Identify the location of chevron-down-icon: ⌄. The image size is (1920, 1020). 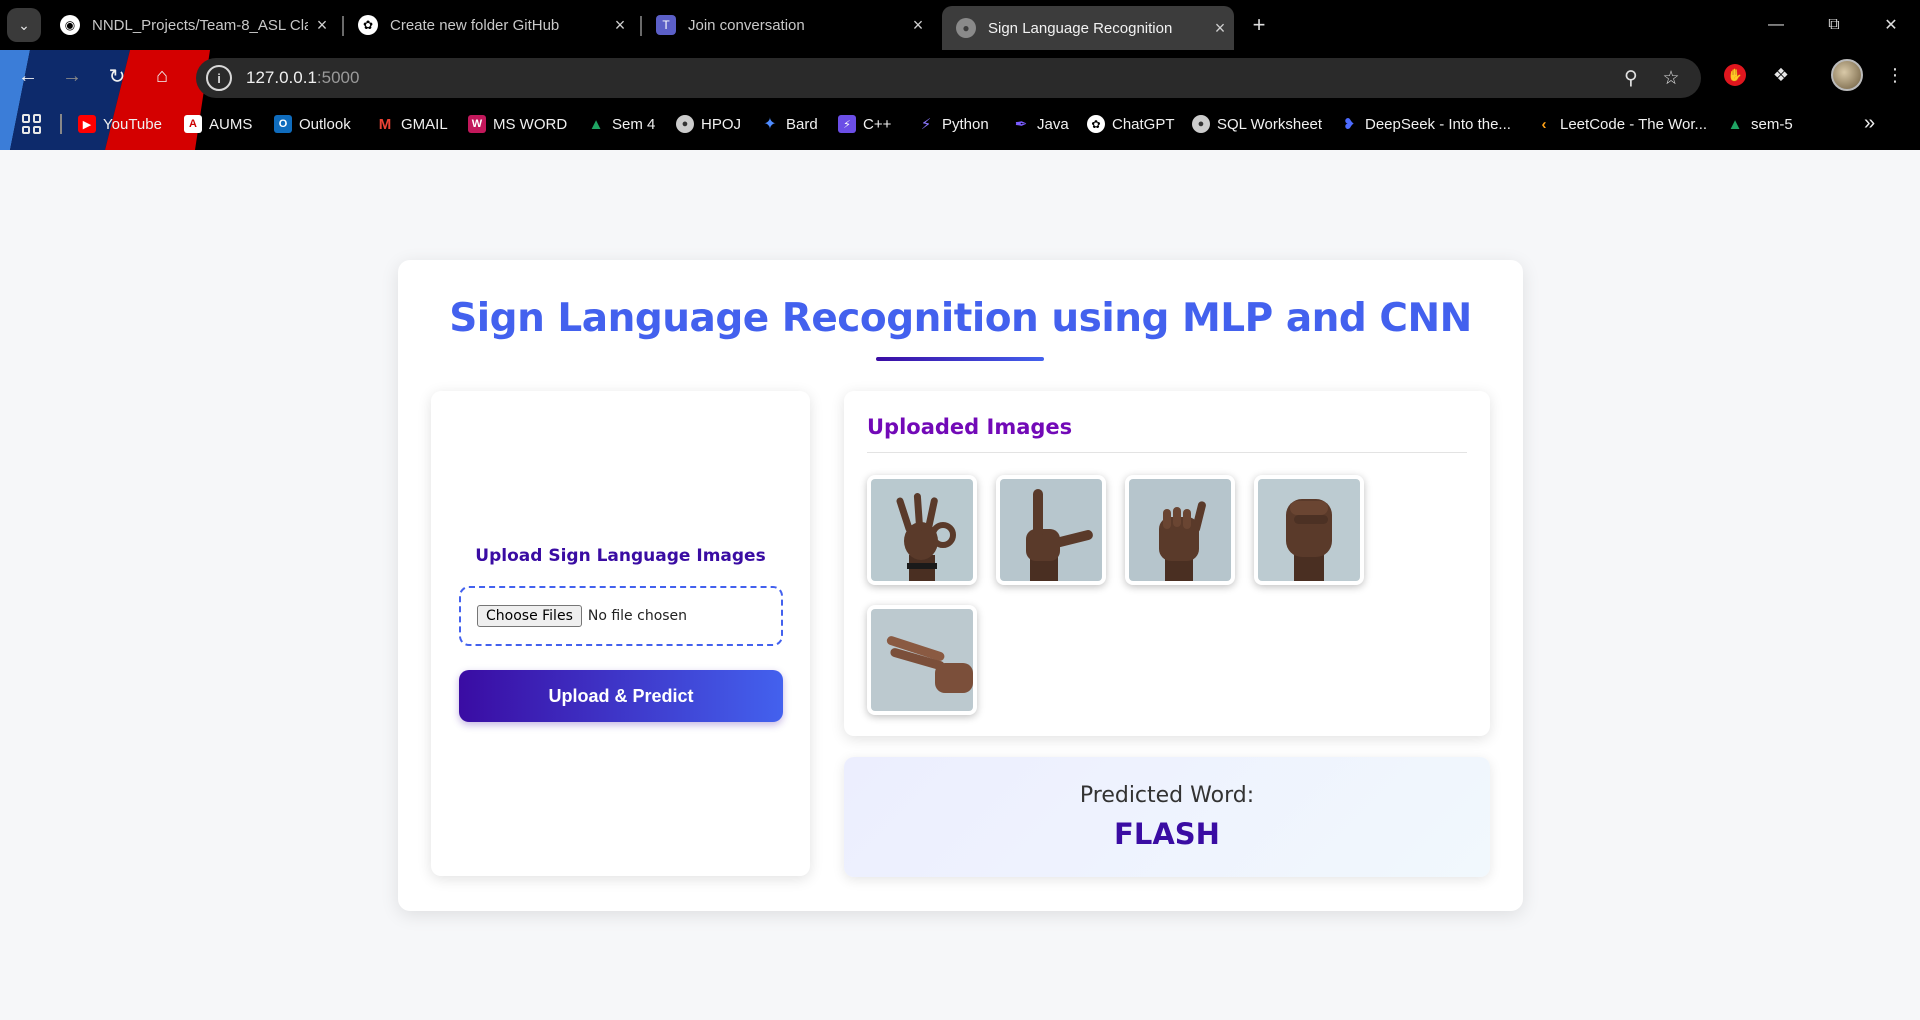
(24, 24).